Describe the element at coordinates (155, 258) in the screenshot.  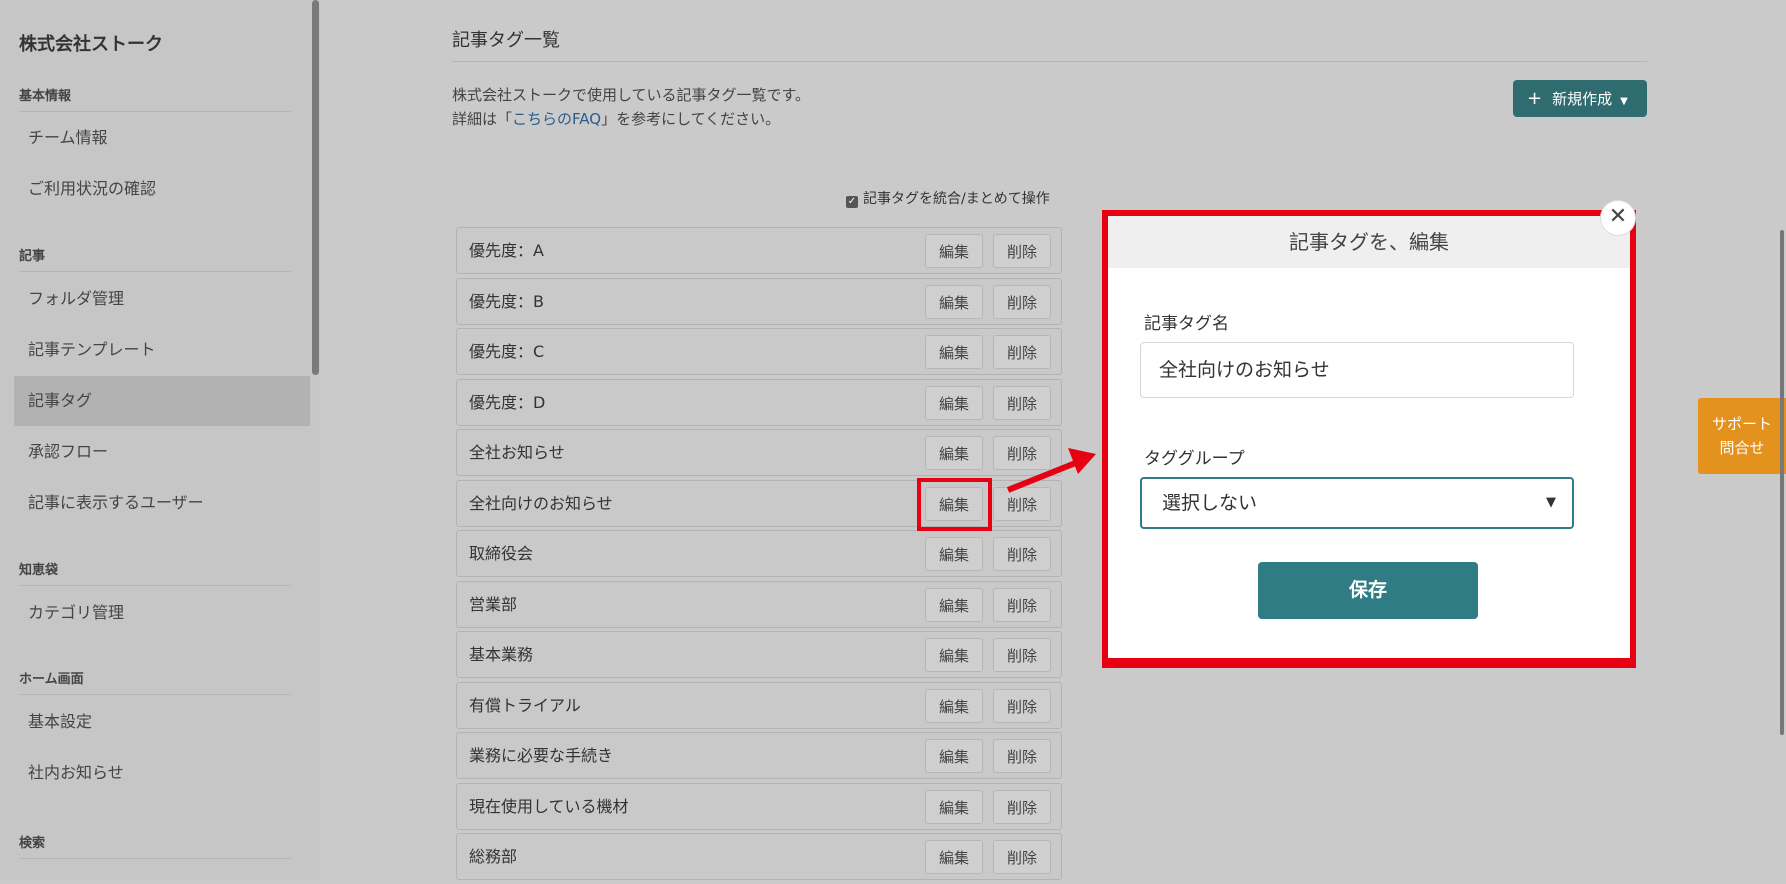
I see `section-article: 記事` at that location.